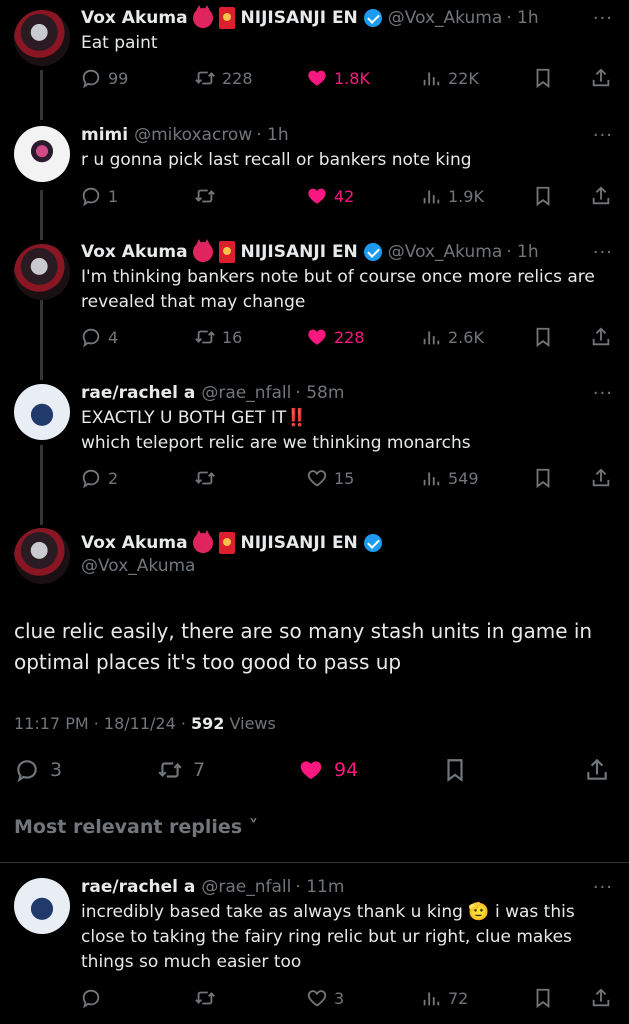  What do you see at coordinates (463, 78) in the screenshot?
I see `view-count: 22K` at bounding box center [463, 78].